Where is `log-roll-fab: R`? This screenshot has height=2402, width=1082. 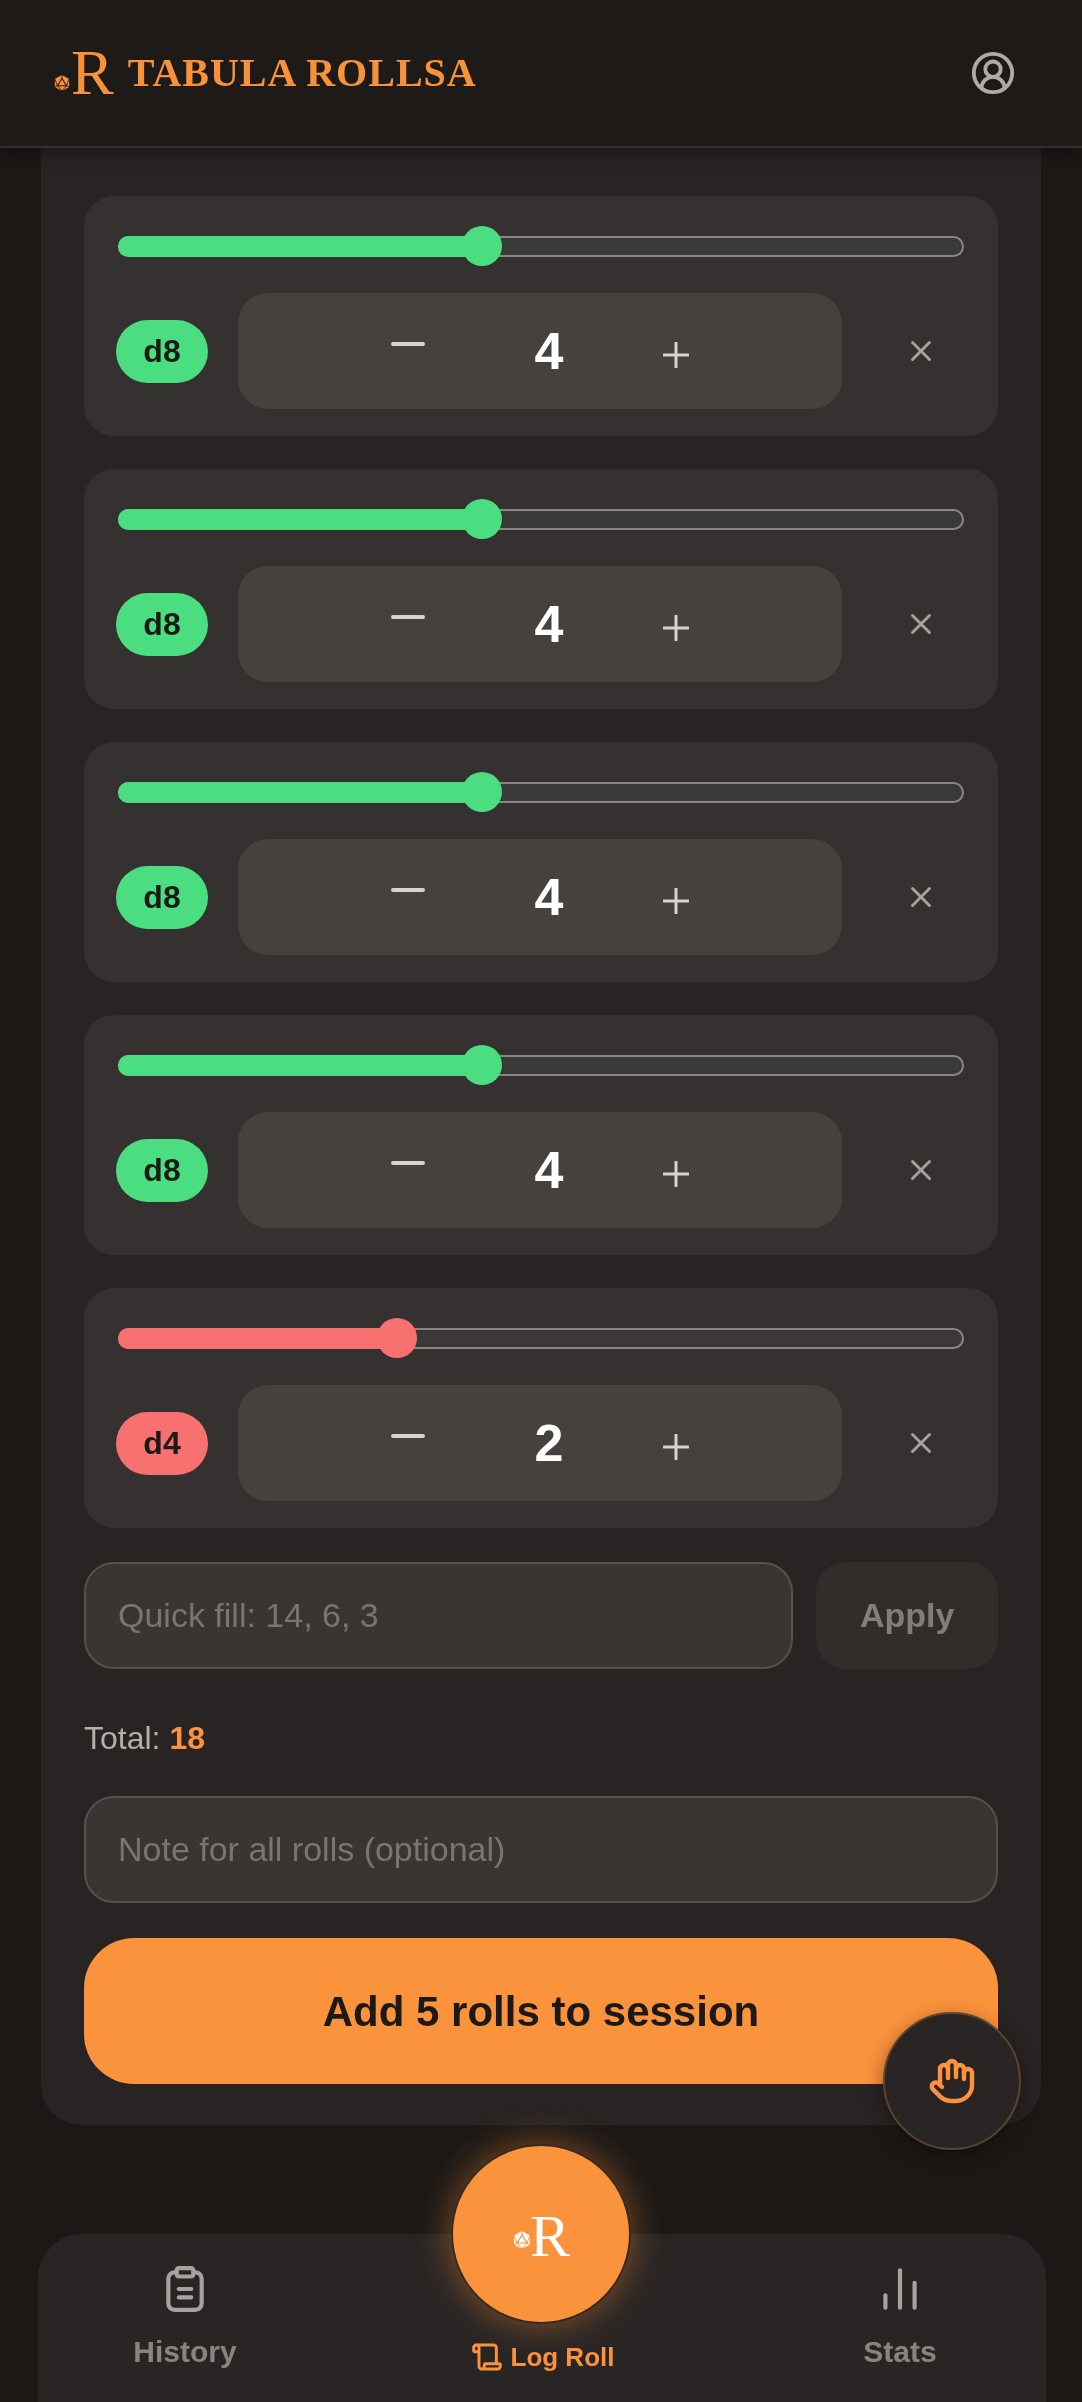
log-roll-fab: R is located at coordinates (541, 2234).